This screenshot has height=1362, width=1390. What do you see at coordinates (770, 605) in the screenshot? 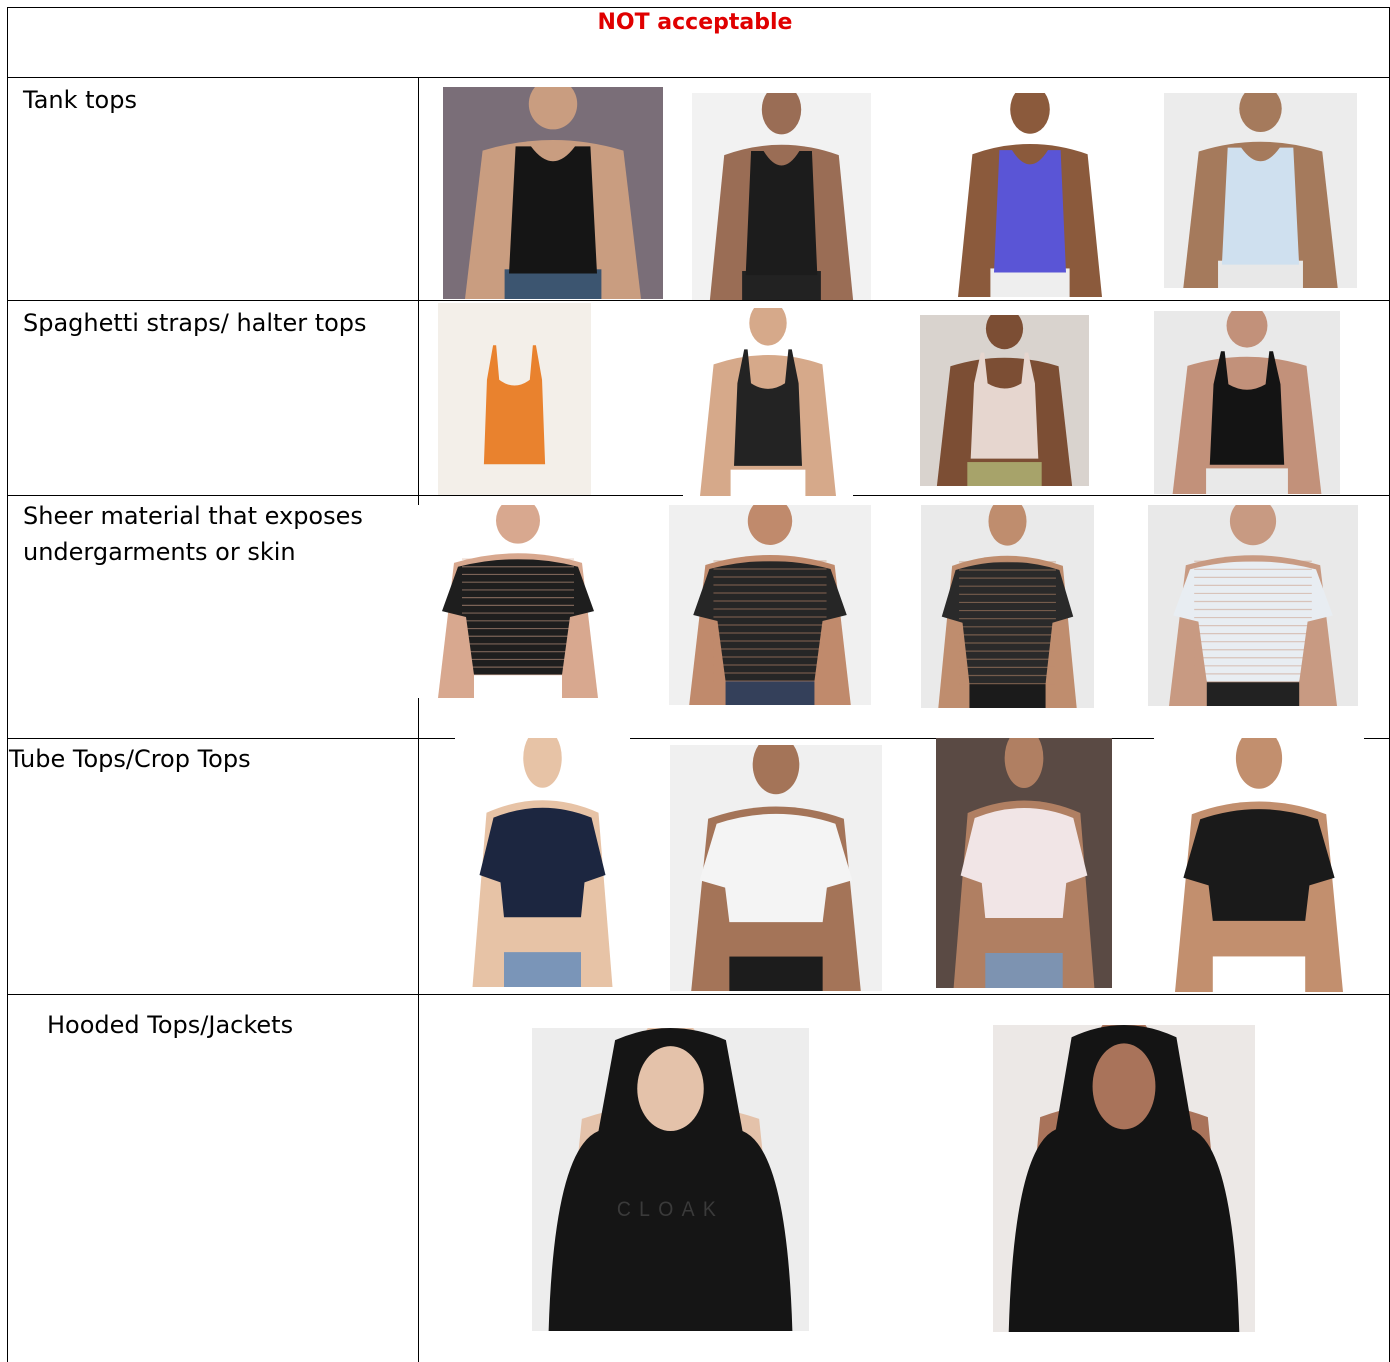
I see `sheer-black-top-woman-photo` at bounding box center [770, 605].